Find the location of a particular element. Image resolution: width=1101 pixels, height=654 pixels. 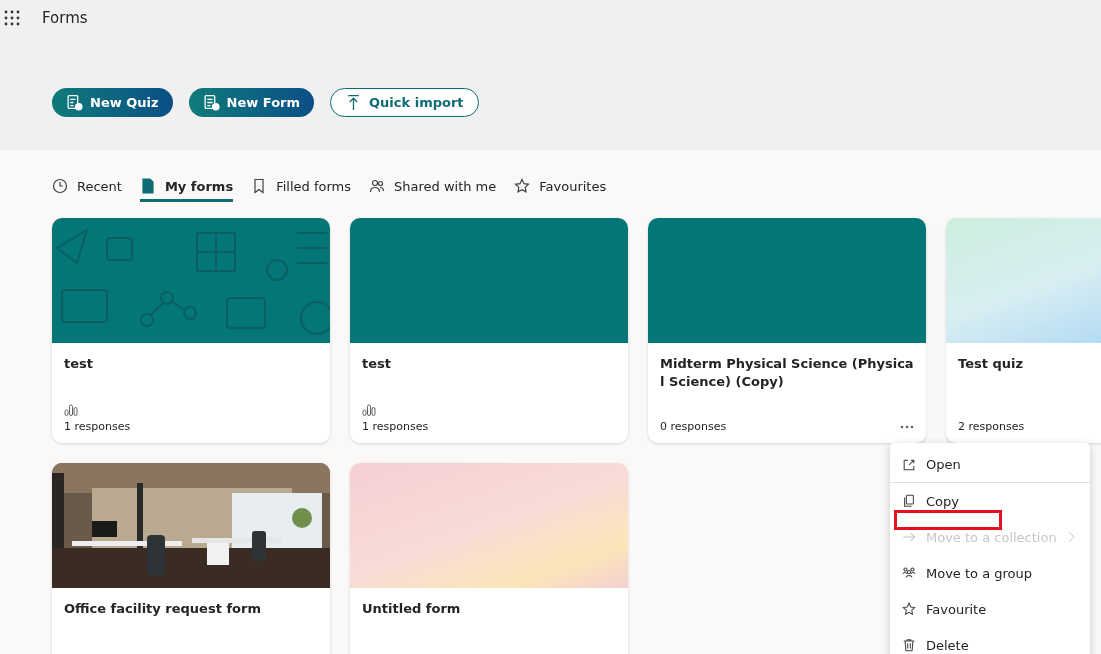

tab: Favourites is located at coordinates (560, 190).